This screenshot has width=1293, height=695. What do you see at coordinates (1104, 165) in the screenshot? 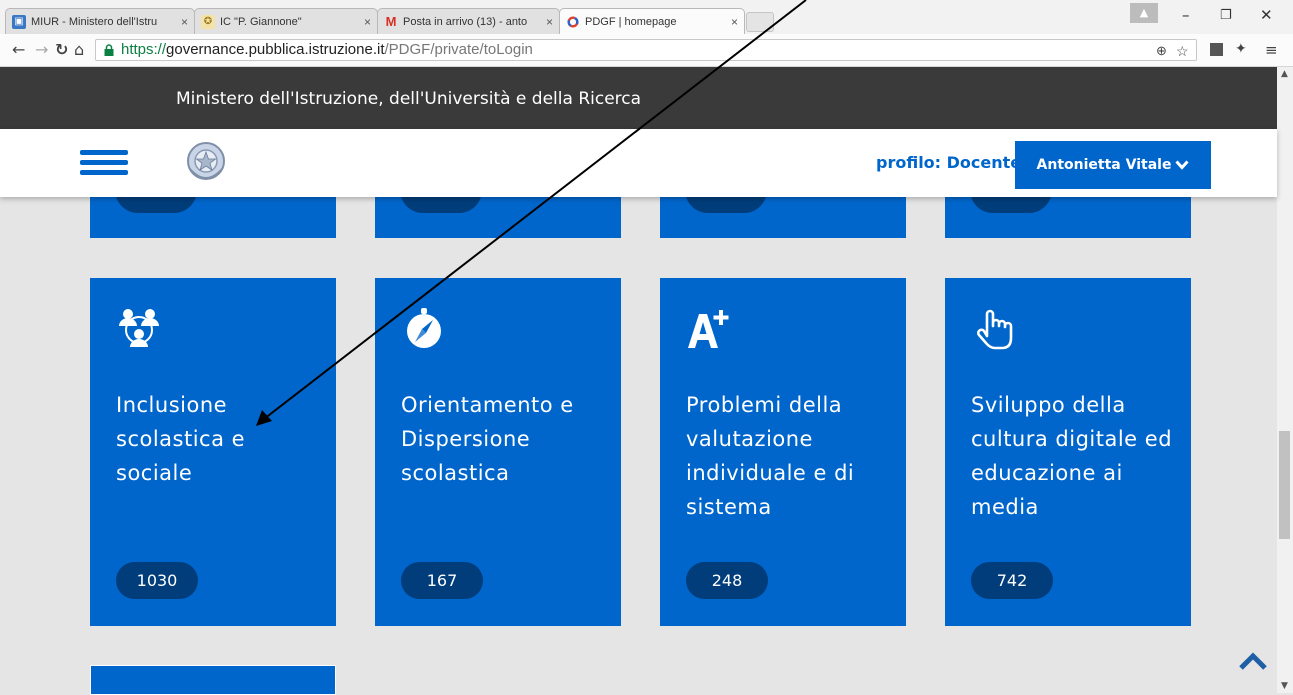
I see `user-name: Antonietta Vitale` at bounding box center [1104, 165].